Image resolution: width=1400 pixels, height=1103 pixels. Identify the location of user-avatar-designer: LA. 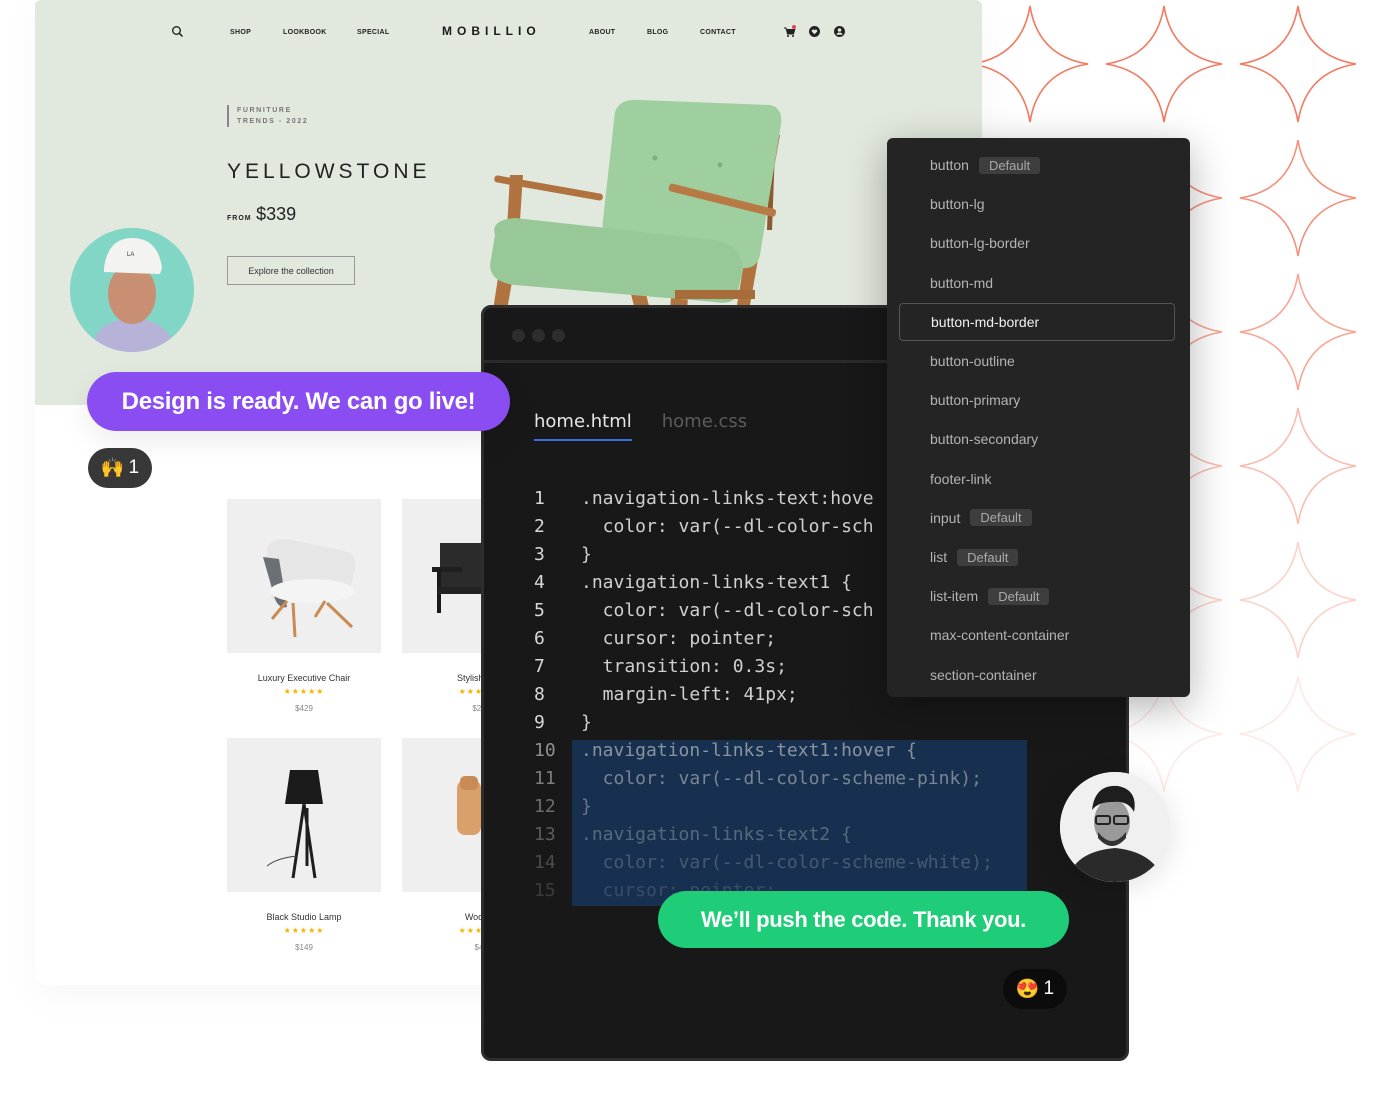
(132, 290).